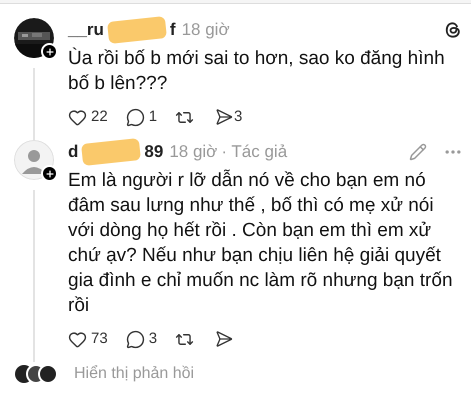 Image resolution: width=471 pixels, height=400 pixels. Describe the element at coordinates (254, 152) in the screenshot. I see `author-tag: · Tác giả` at that location.